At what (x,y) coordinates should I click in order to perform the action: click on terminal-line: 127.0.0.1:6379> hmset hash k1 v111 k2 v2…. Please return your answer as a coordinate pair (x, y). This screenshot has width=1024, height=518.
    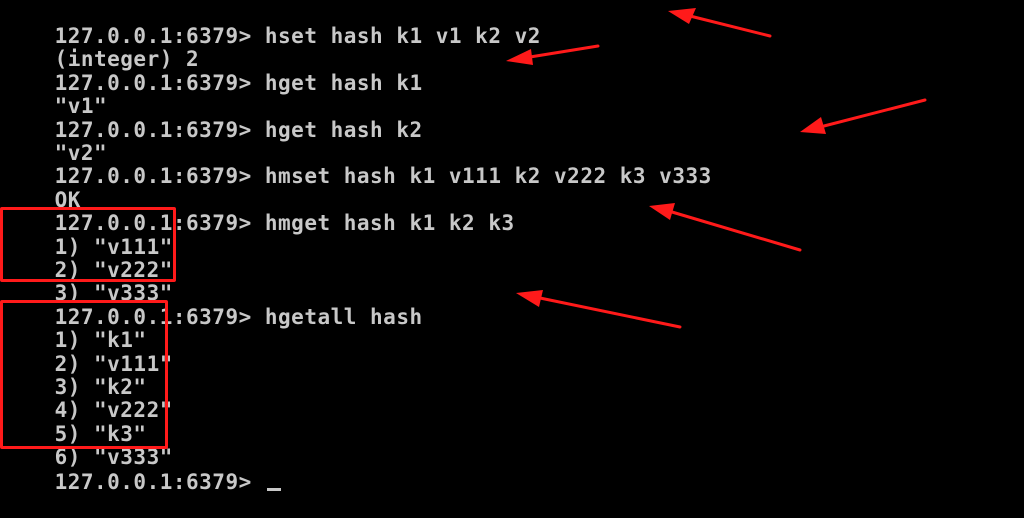
    Looking at the image, I should click on (357, 164).